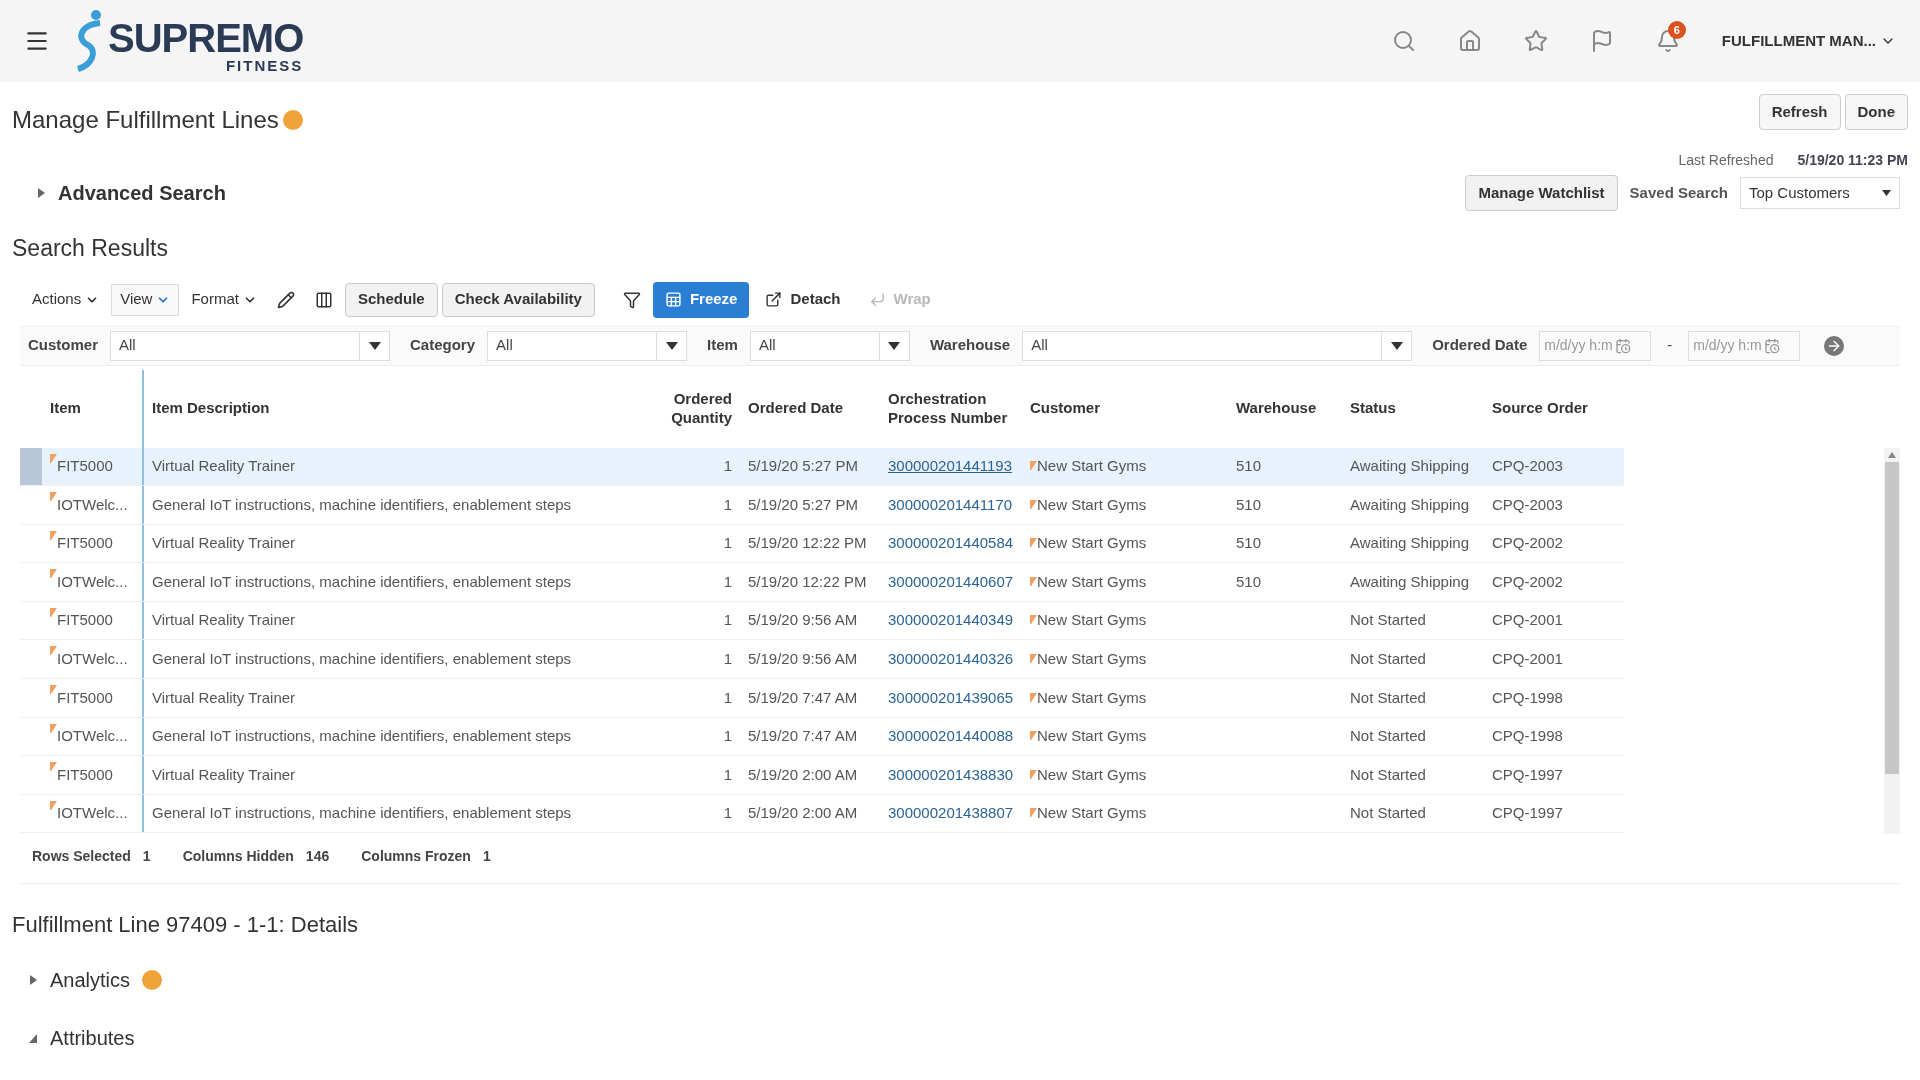 This screenshot has width=1920, height=1080. What do you see at coordinates (699, 408) in the screenshot?
I see `column-header: Ordered Quantity` at bounding box center [699, 408].